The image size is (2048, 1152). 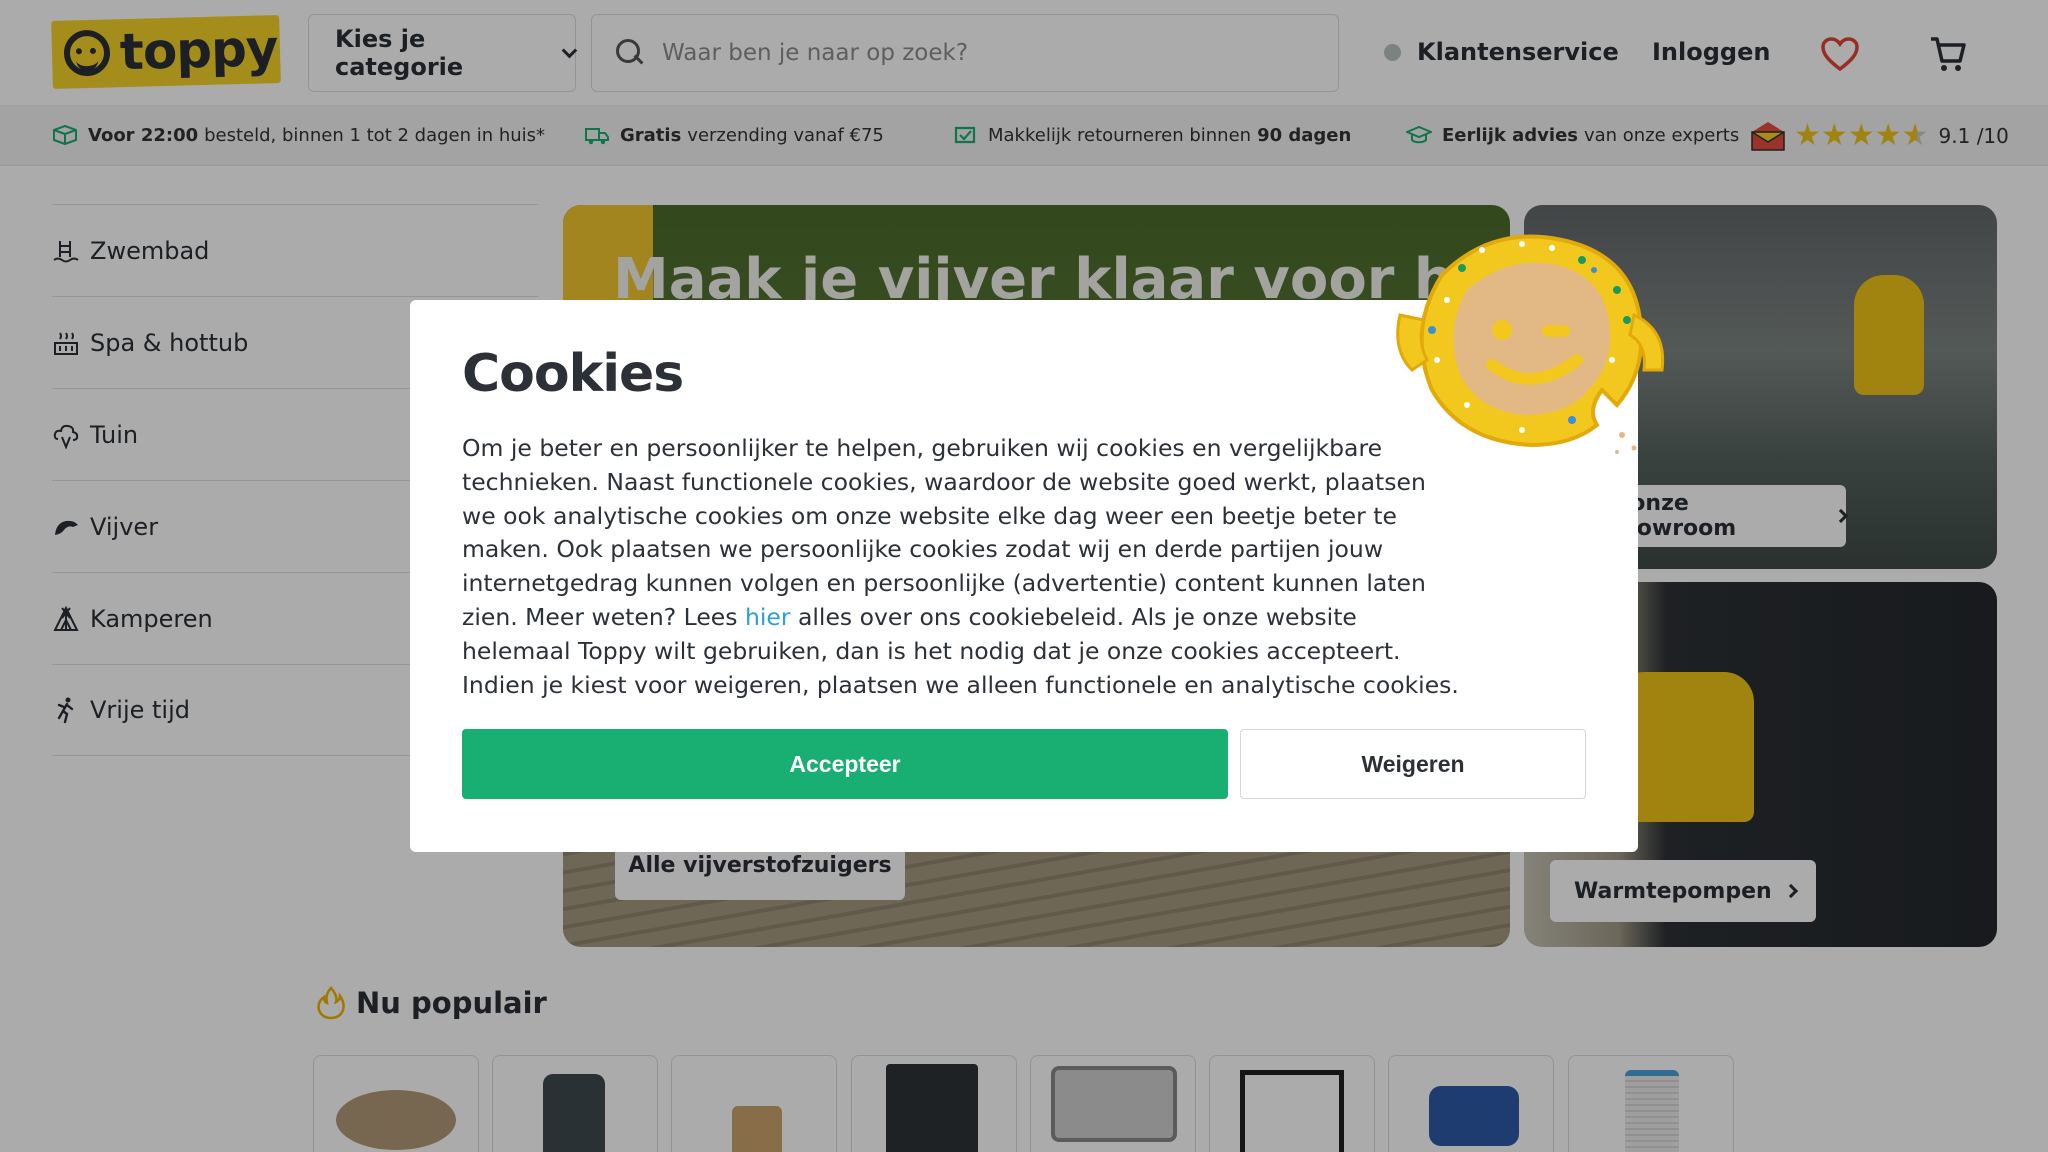 What do you see at coordinates (768, 617) in the screenshot?
I see `cookie-policy-link: hier` at bounding box center [768, 617].